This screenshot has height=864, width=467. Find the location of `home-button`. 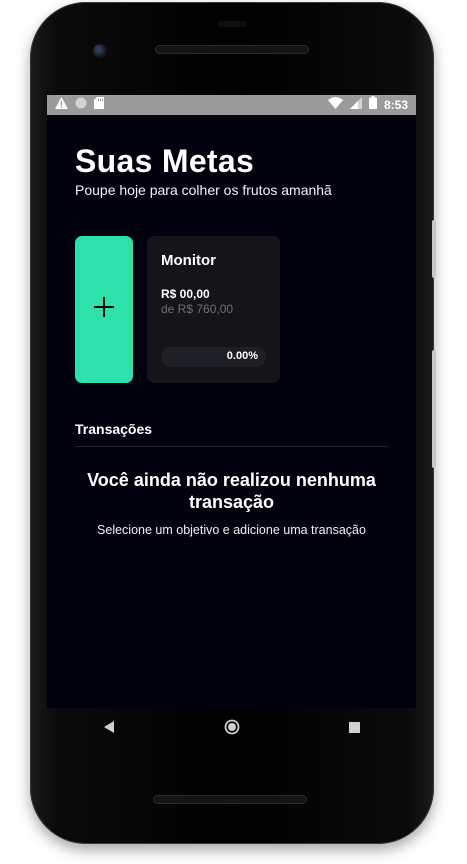

home-button is located at coordinates (232, 729).